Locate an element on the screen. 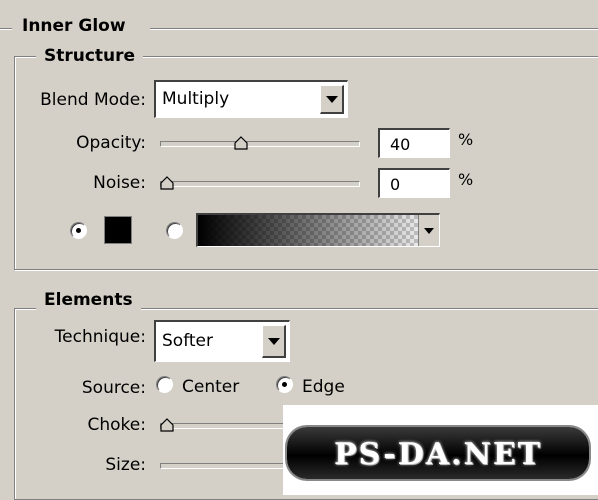 The width and height of the screenshot is (598, 500). source-center-radio is located at coordinates (164, 384).